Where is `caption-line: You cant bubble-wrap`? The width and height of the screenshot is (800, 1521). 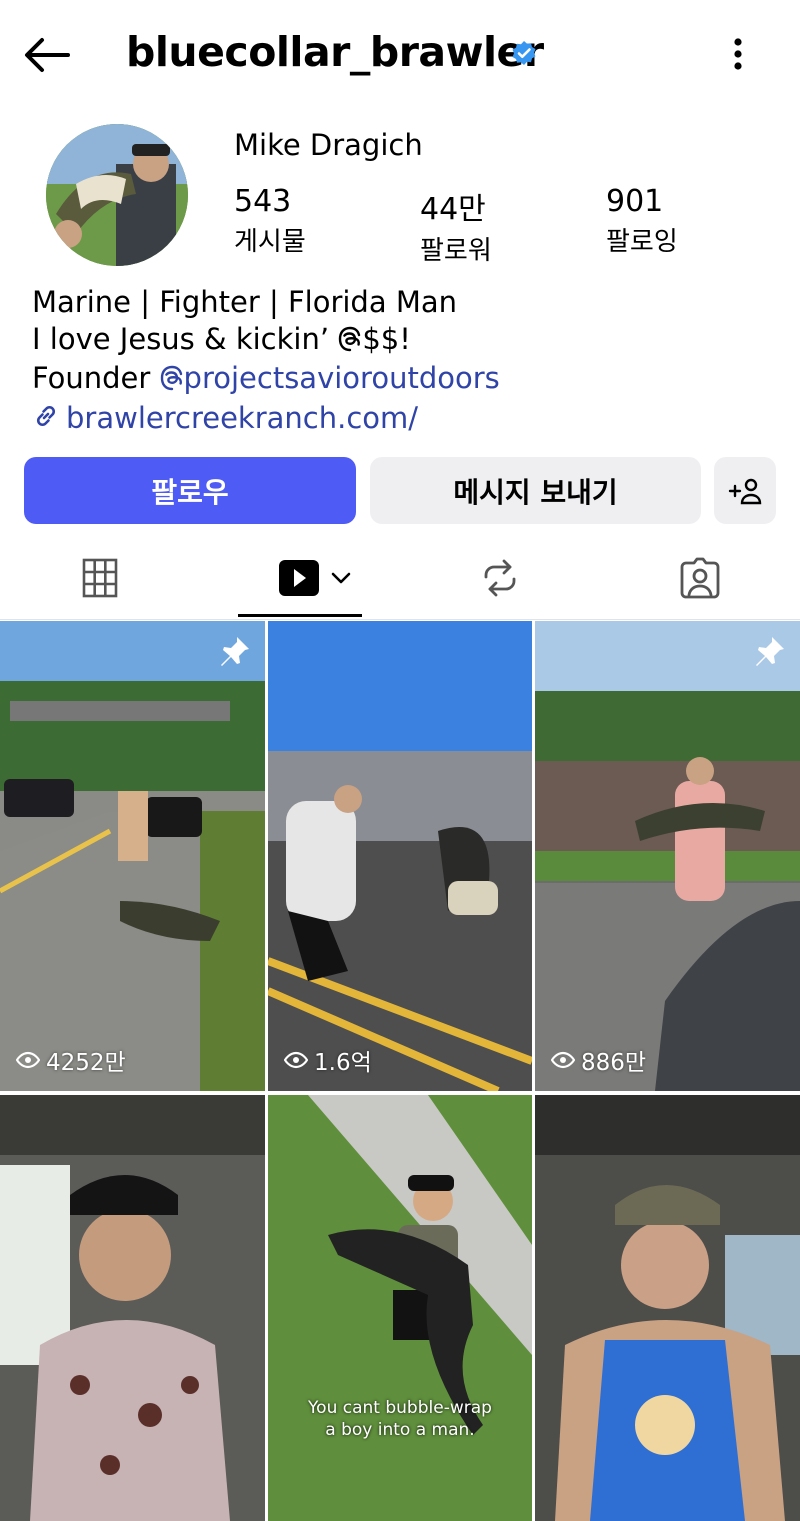 caption-line: You cant bubble-wrap is located at coordinates (400, 1408).